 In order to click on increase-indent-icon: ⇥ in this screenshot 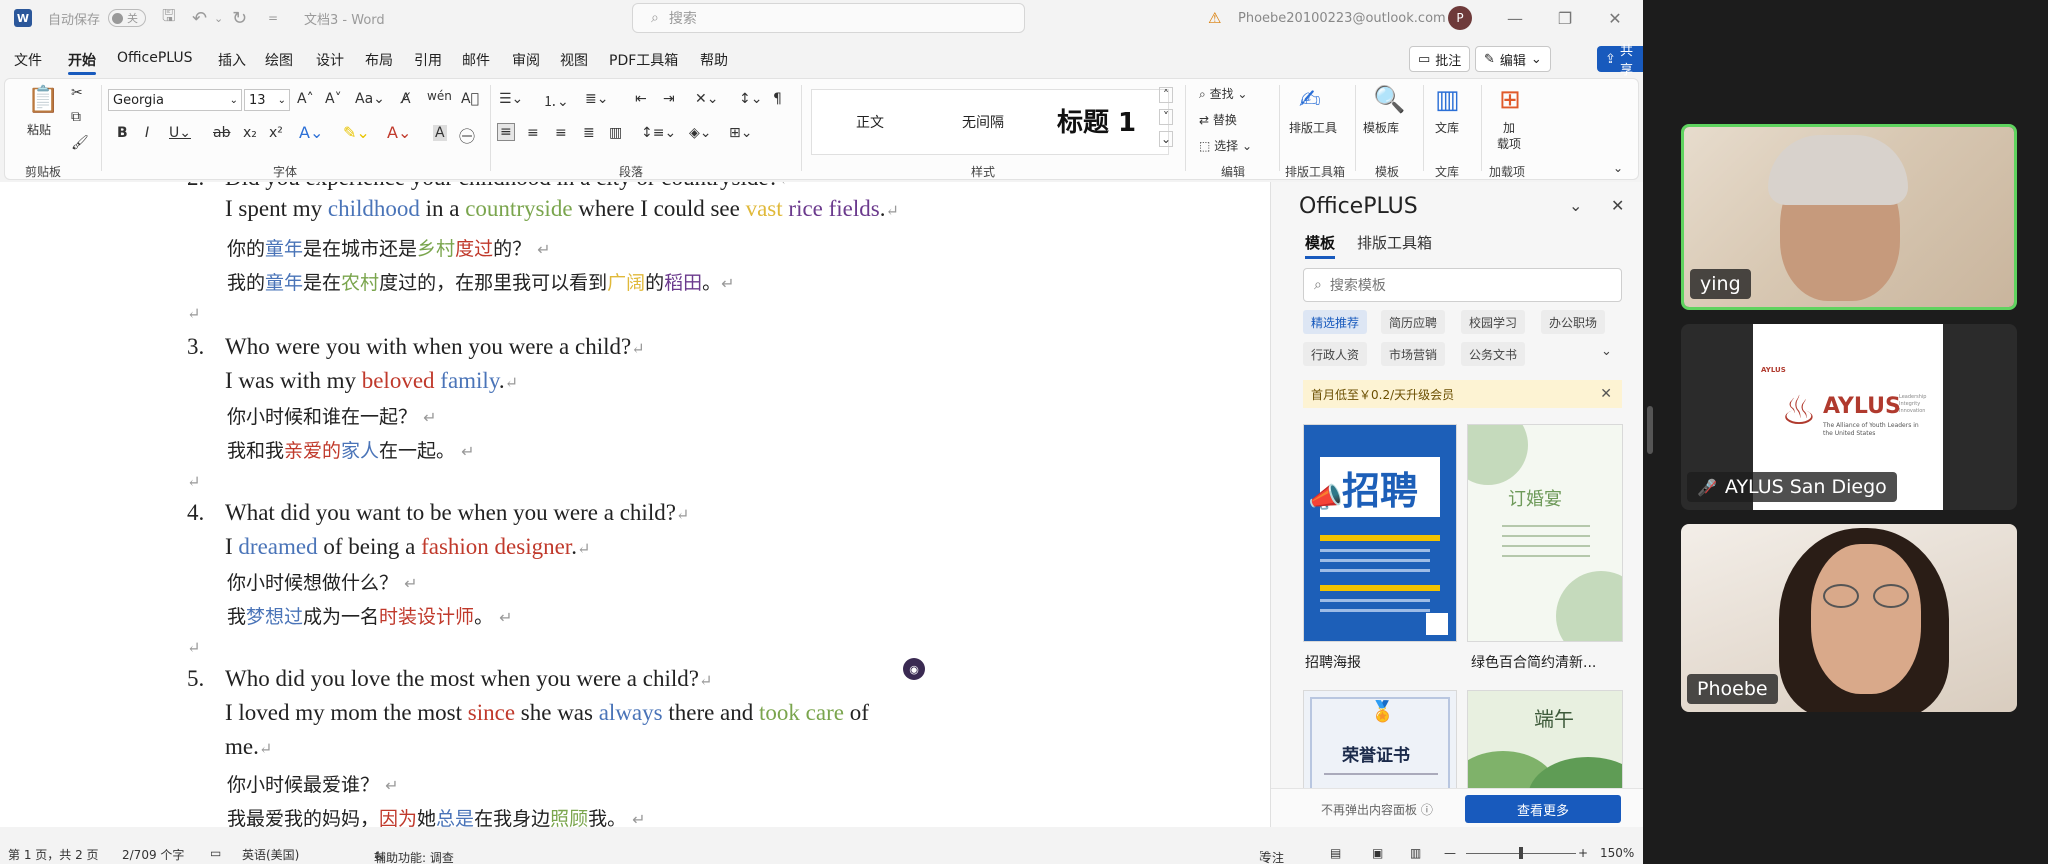, I will do `click(669, 99)`.